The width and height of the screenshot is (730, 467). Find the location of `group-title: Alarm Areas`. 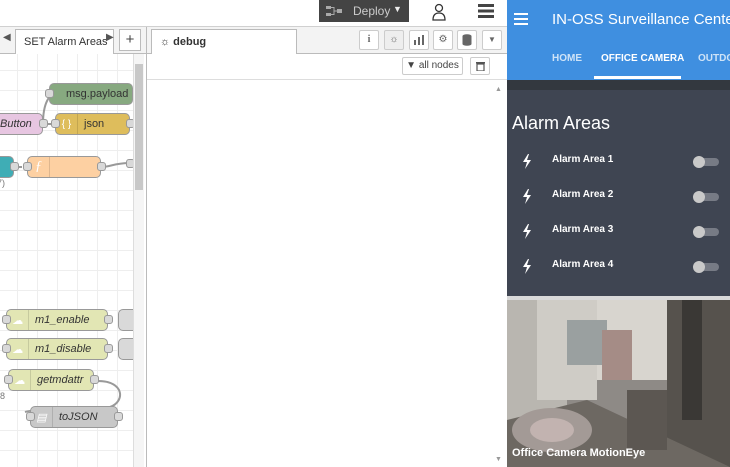

group-title: Alarm Areas is located at coordinates (561, 123).